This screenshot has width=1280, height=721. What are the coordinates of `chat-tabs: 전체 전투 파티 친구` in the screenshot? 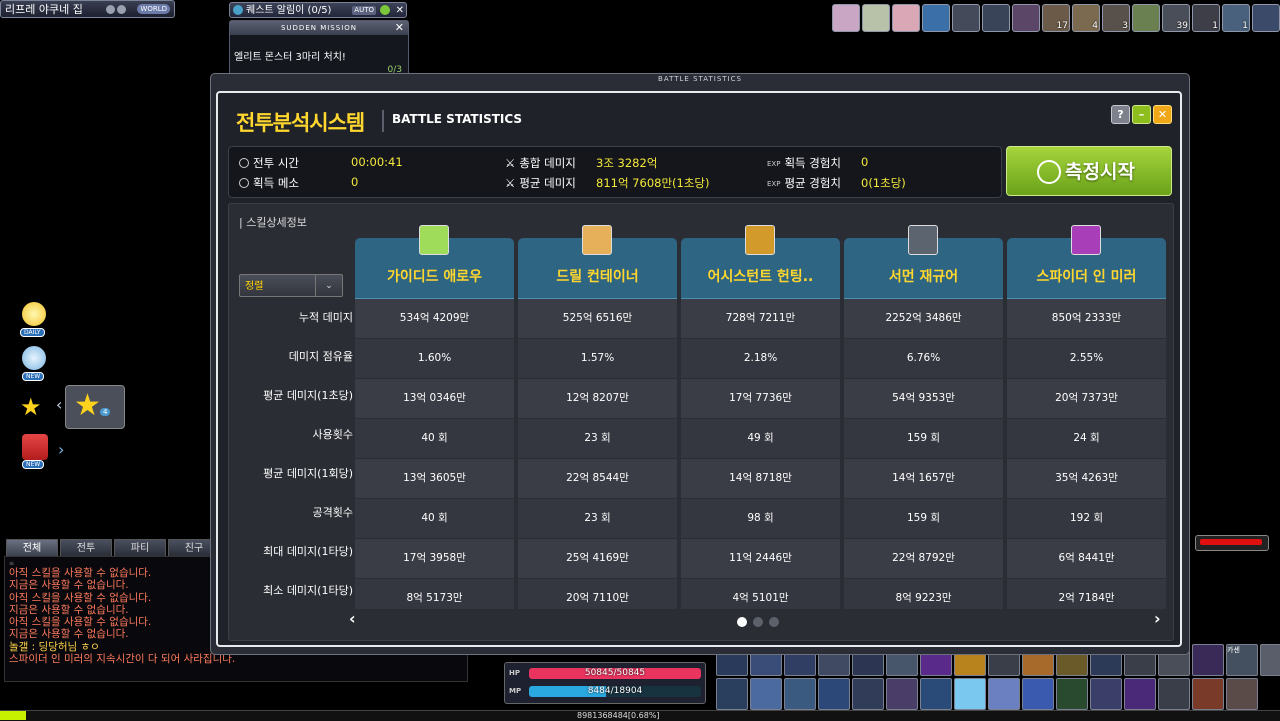 It's located at (114, 547).